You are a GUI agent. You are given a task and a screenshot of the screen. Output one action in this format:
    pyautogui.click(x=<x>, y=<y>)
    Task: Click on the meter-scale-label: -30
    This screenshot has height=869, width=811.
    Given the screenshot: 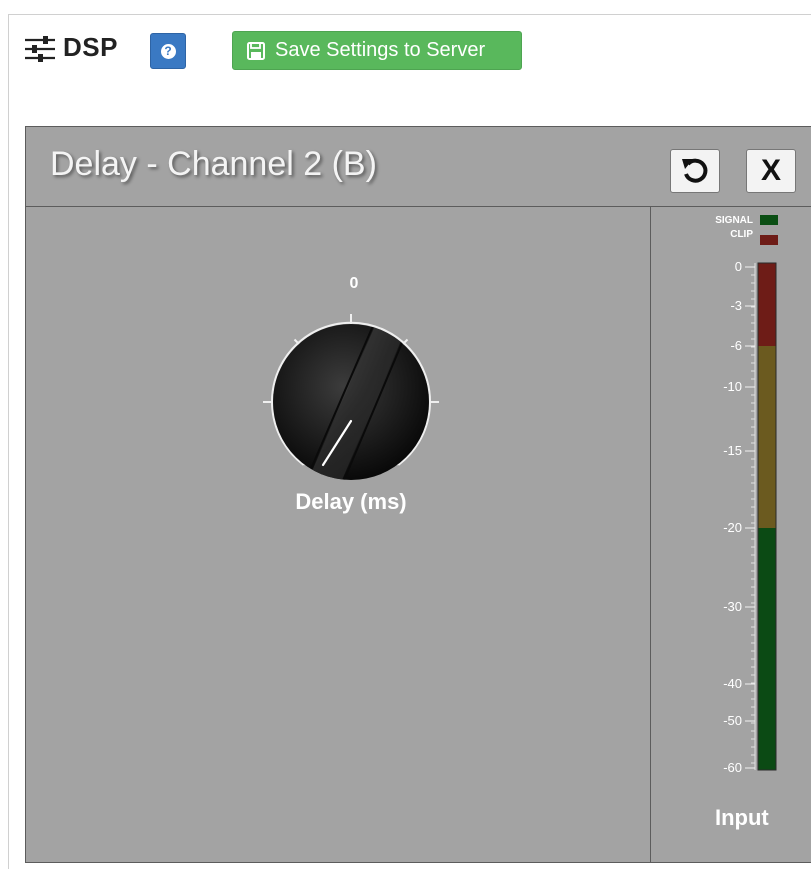 What is the action you would take?
    pyautogui.click(x=732, y=606)
    